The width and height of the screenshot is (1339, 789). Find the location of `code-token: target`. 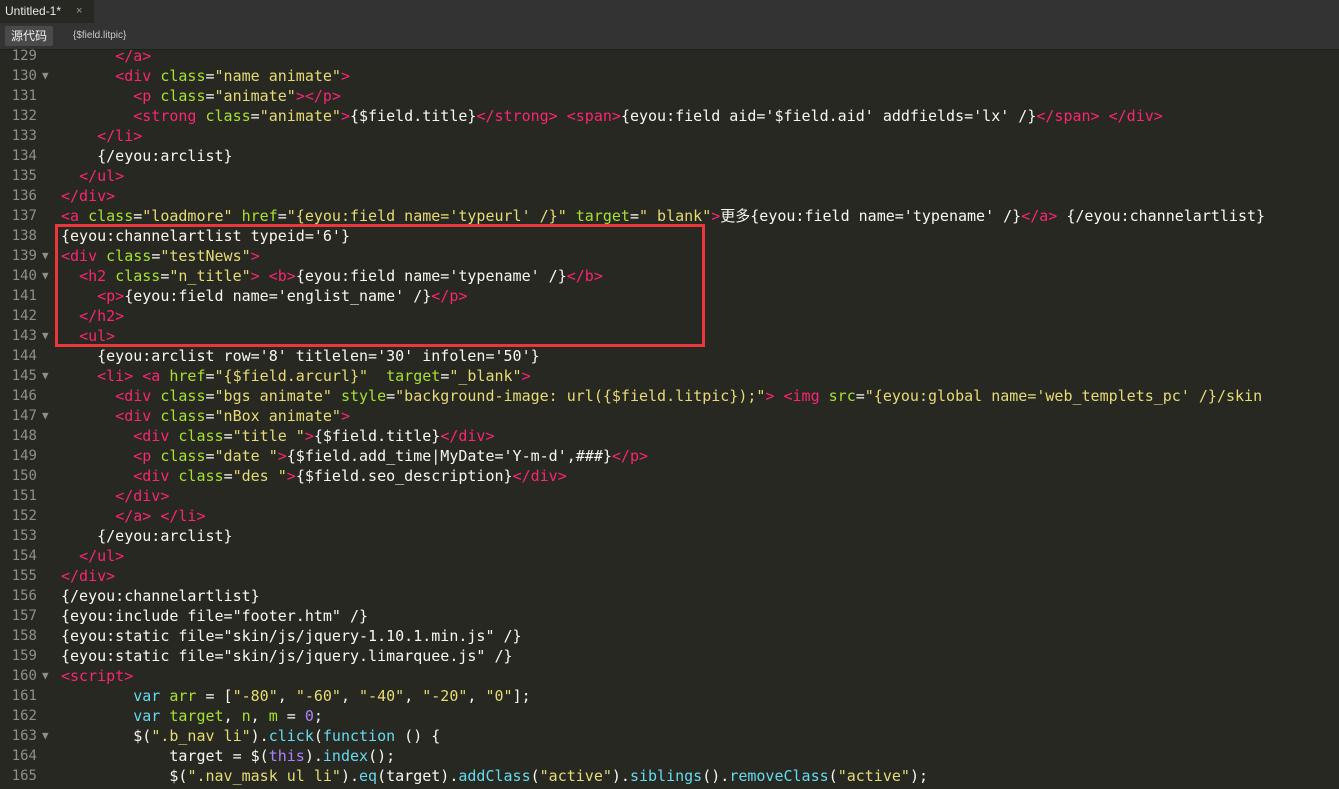

code-token: target is located at coordinates (602, 216).